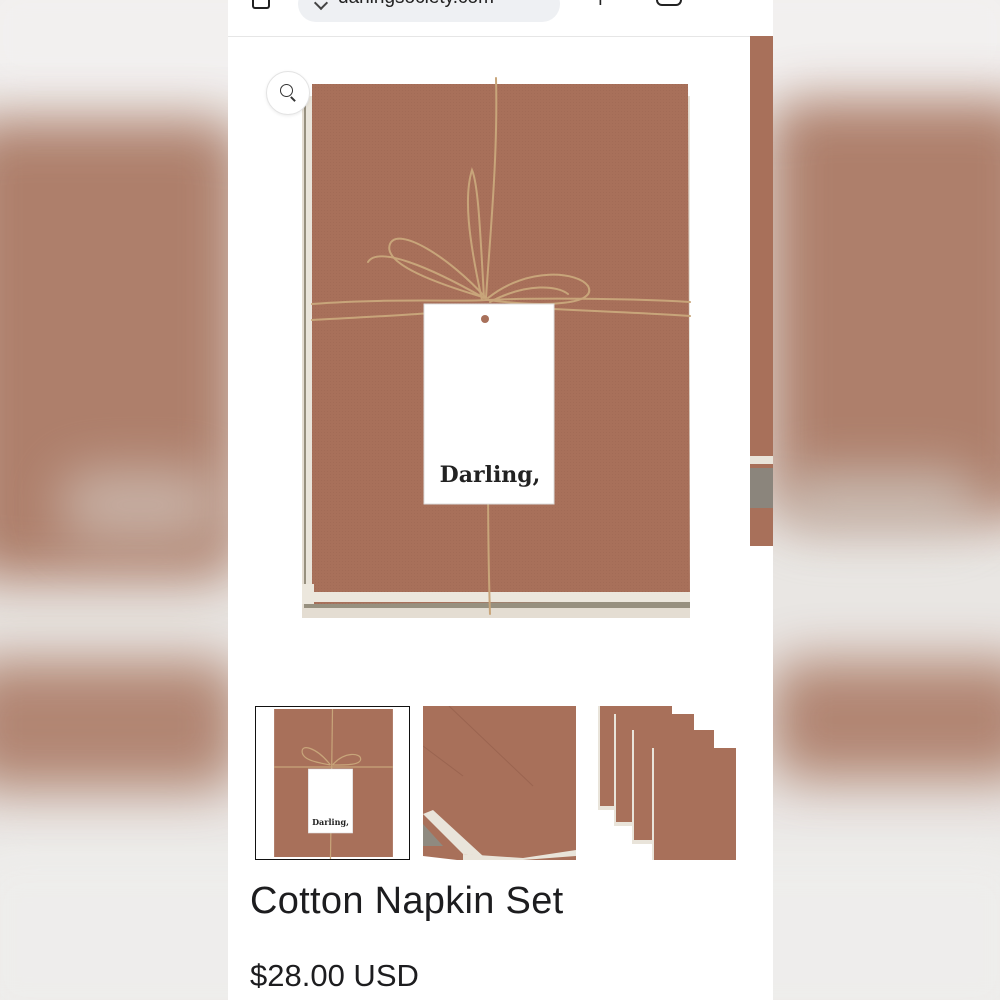 The image size is (1000, 1000). Describe the element at coordinates (490, 475) in the screenshot. I see `tag-brand-text: Darling,` at that location.